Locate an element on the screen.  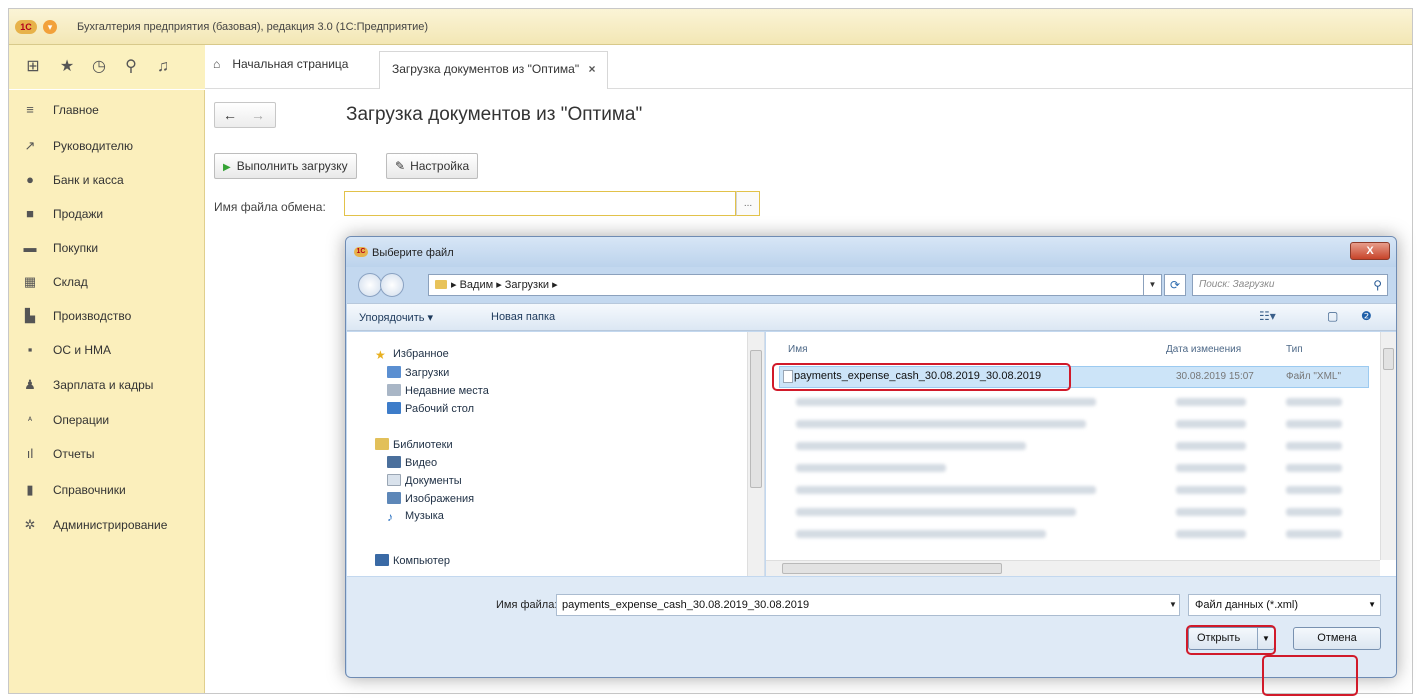
column-type: Тип is located at coordinates (1294, 349).